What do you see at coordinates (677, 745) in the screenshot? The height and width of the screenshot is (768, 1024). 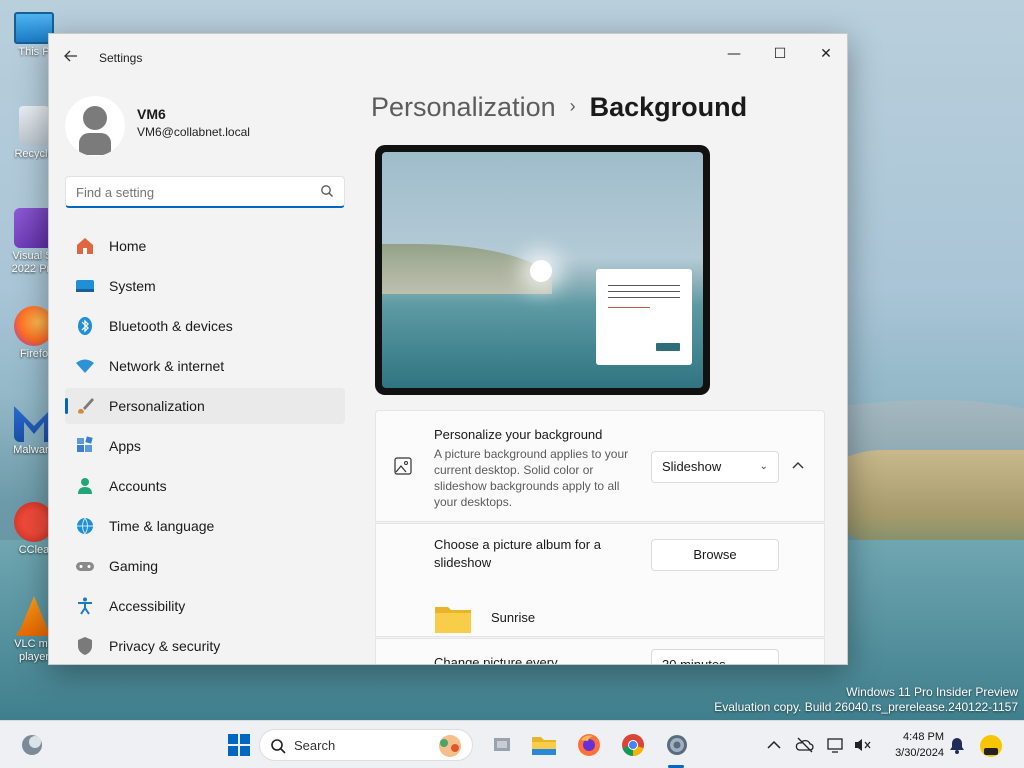 I see `settings-gear-icon` at bounding box center [677, 745].